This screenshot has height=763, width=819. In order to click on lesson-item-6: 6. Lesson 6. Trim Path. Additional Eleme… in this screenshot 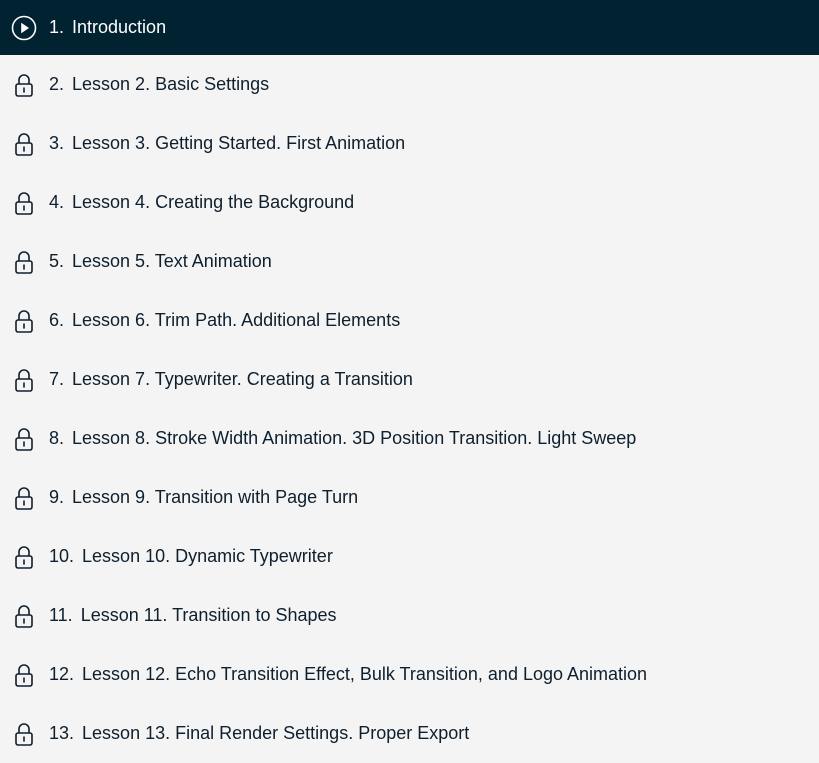, I will do `click(409, 320)`.